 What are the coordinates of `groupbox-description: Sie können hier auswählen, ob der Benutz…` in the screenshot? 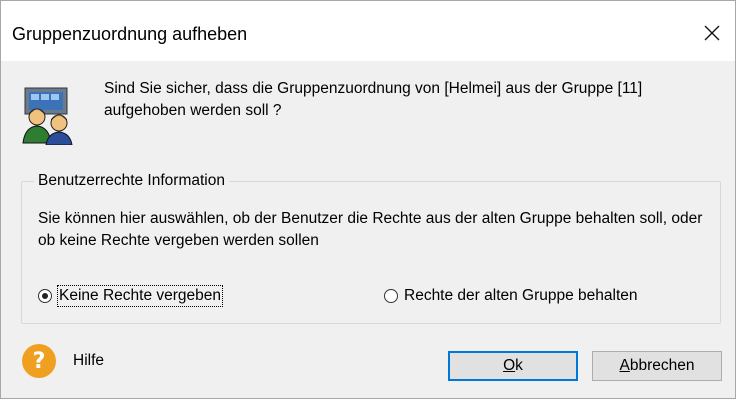 It's located at (370, 229).